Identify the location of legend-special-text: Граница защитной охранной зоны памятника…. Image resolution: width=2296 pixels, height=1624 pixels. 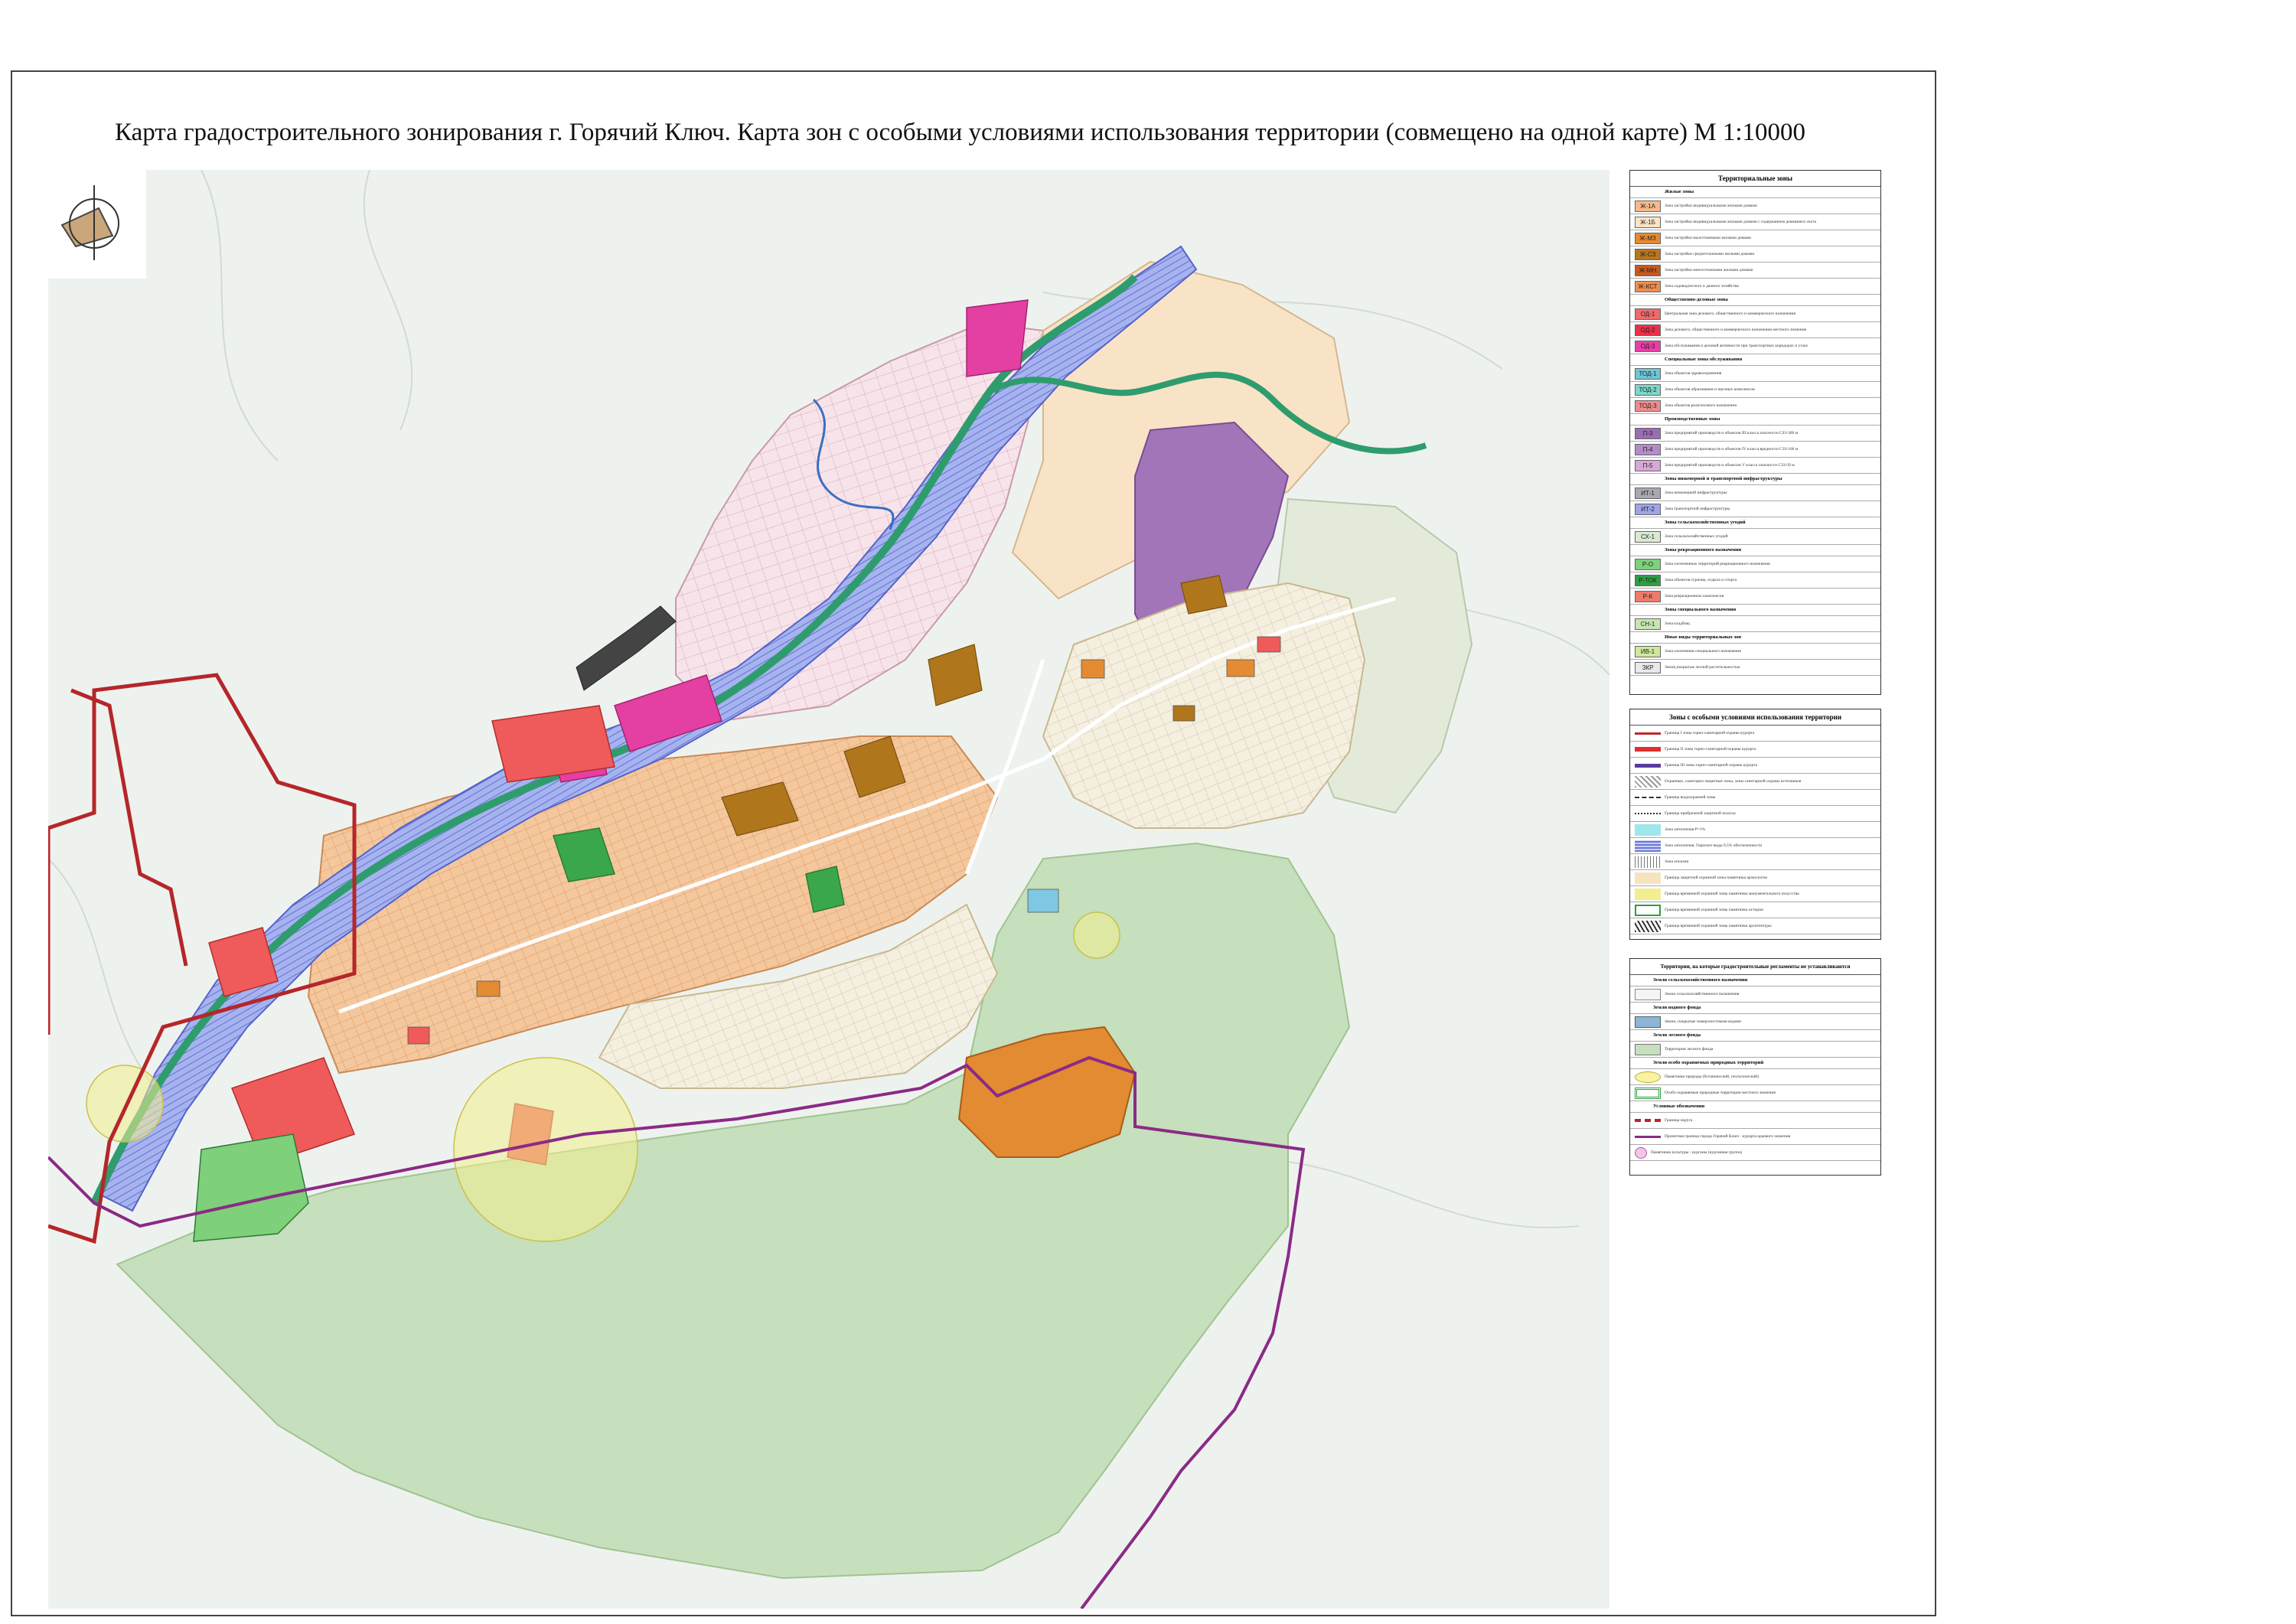
(1716, 877).